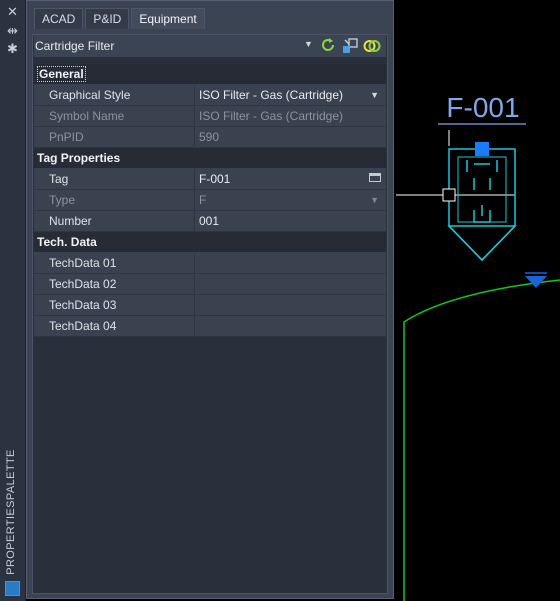 The image size is (560, 601). I want to click on property-label: TechData 01, so click(114, 263).